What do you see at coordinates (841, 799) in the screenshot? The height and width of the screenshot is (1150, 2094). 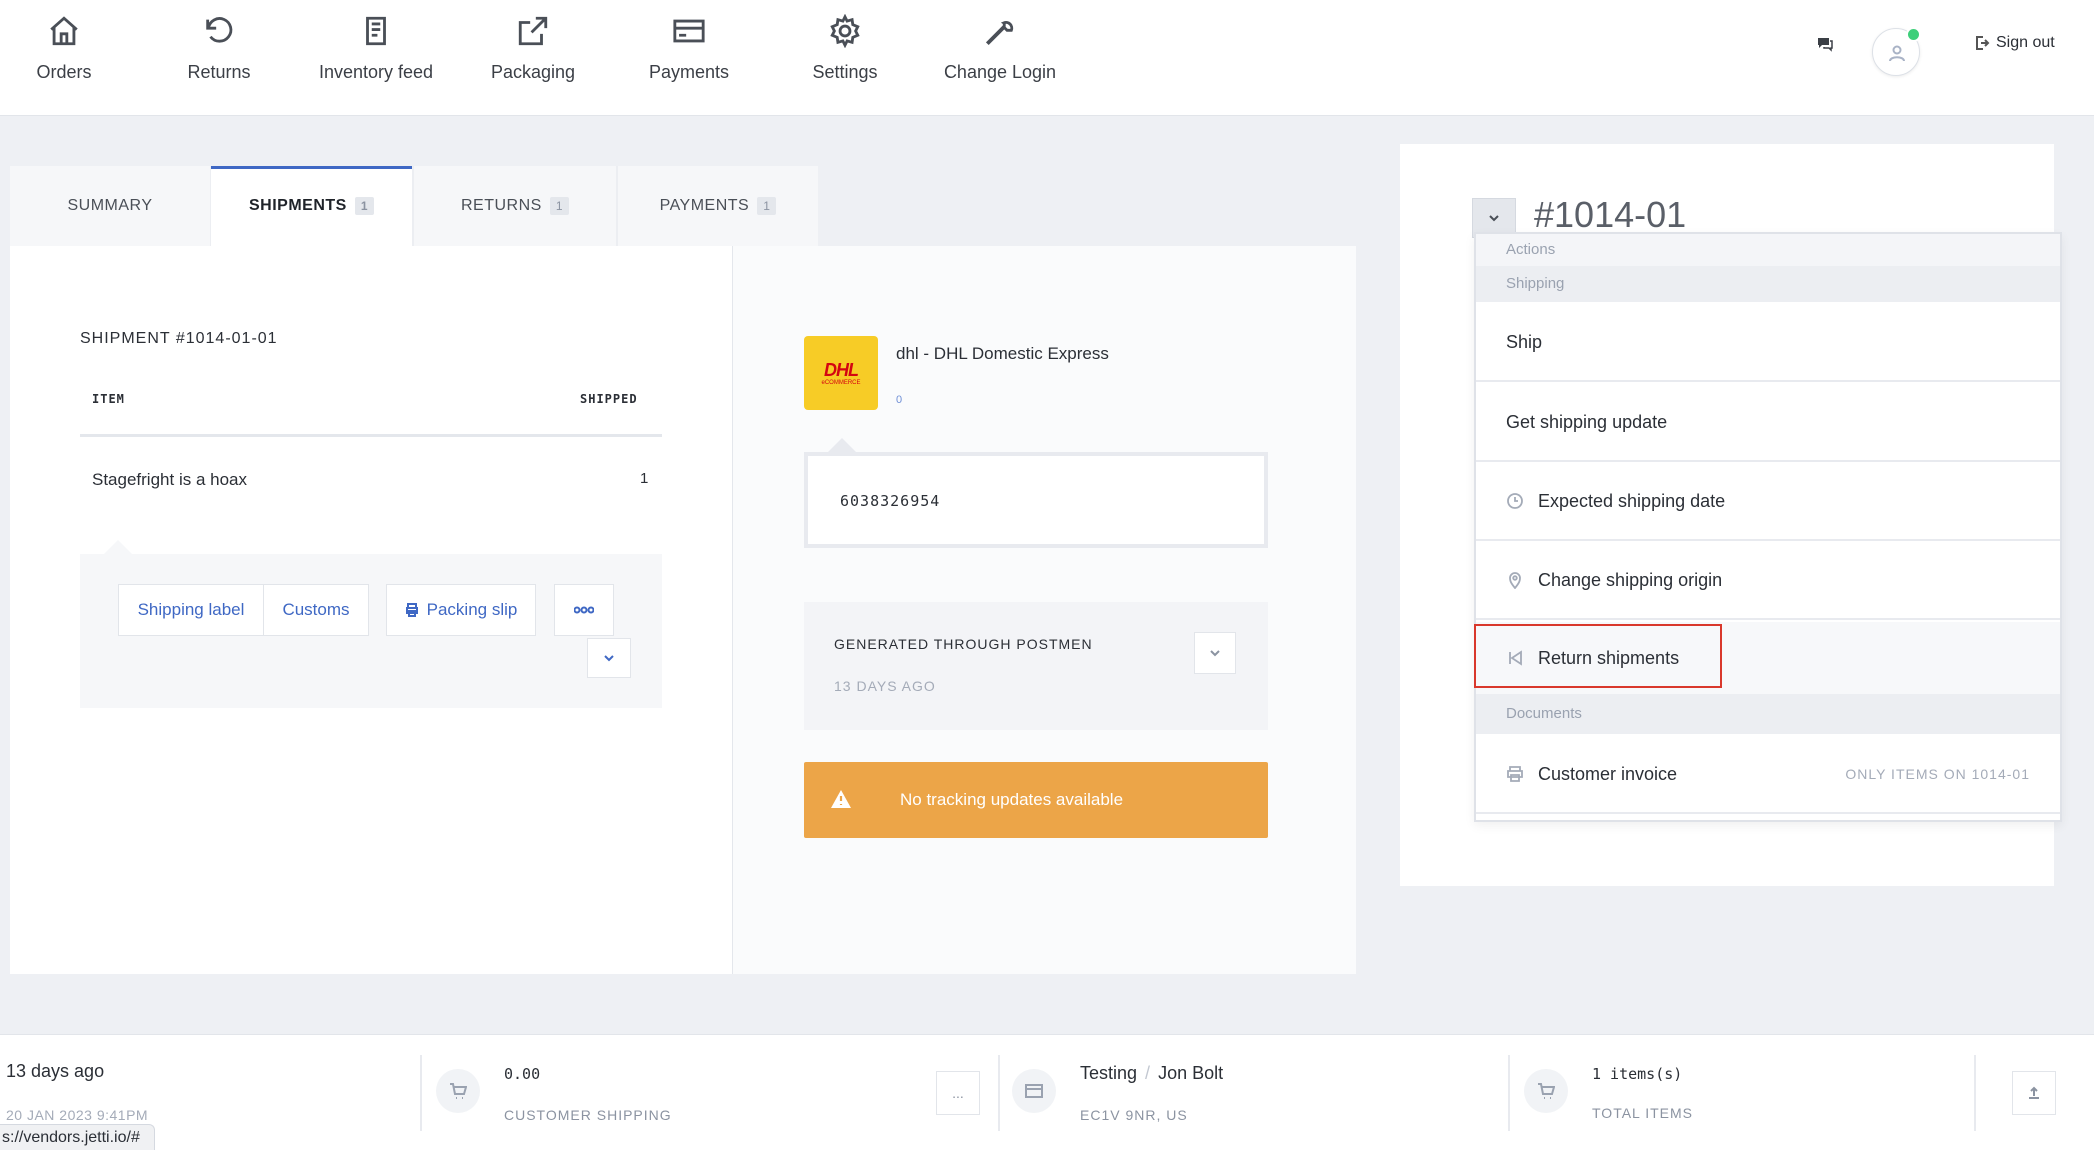 I see `warning-icon` at bounding box center [841, 799].